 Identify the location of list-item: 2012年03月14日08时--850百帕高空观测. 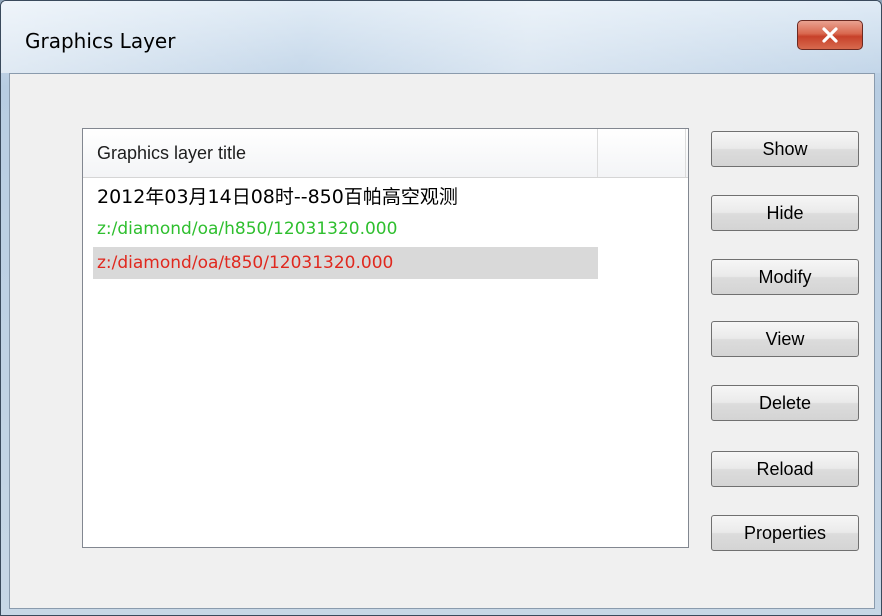
(345, 197).